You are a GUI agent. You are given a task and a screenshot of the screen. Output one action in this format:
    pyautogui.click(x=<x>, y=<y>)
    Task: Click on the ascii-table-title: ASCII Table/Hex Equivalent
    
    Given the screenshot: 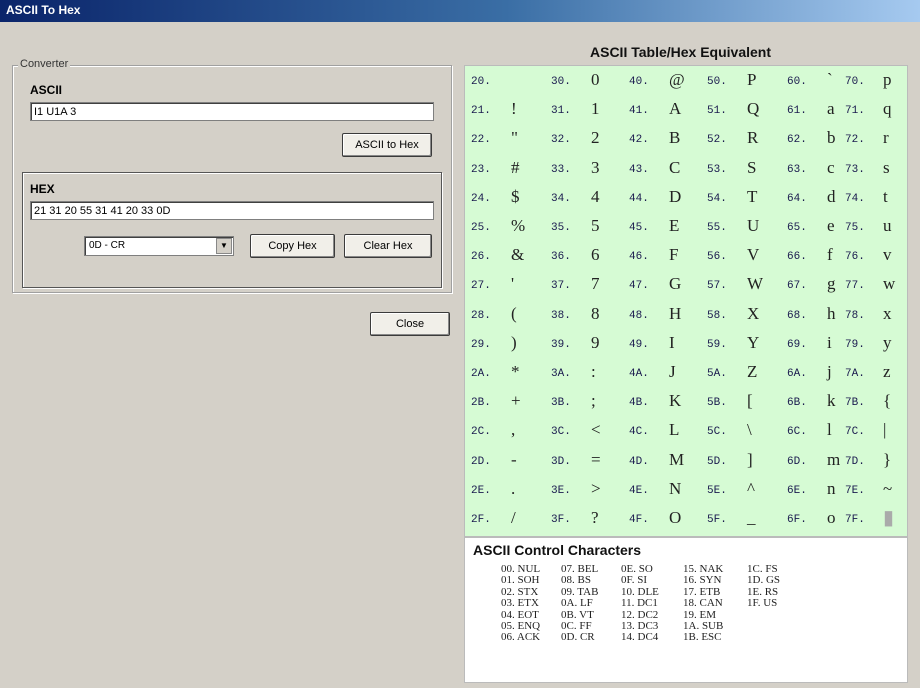 What is the action you would take?
    pyautogui.click(x=681, y=52)
    